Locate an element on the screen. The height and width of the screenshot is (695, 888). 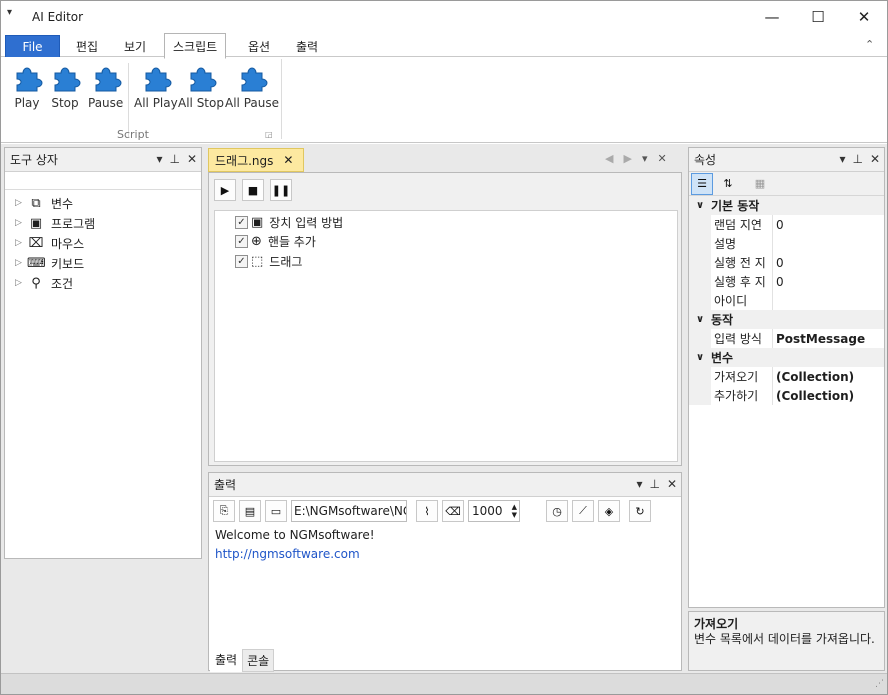
tree-item-condition: ▷ ⚲ 조건 is located at coordinates (103, 283).